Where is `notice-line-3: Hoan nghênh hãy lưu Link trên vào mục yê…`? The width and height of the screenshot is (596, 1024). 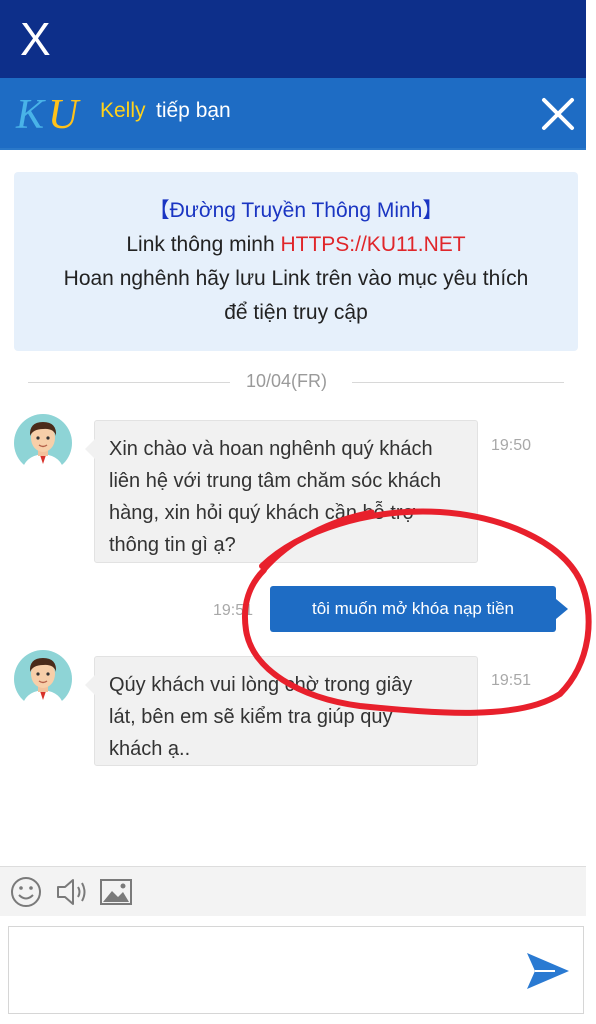 notice-line-3: Hoan nghênh hãy lưu Link trên vào mục yê… is located at coordinates (296, 278).